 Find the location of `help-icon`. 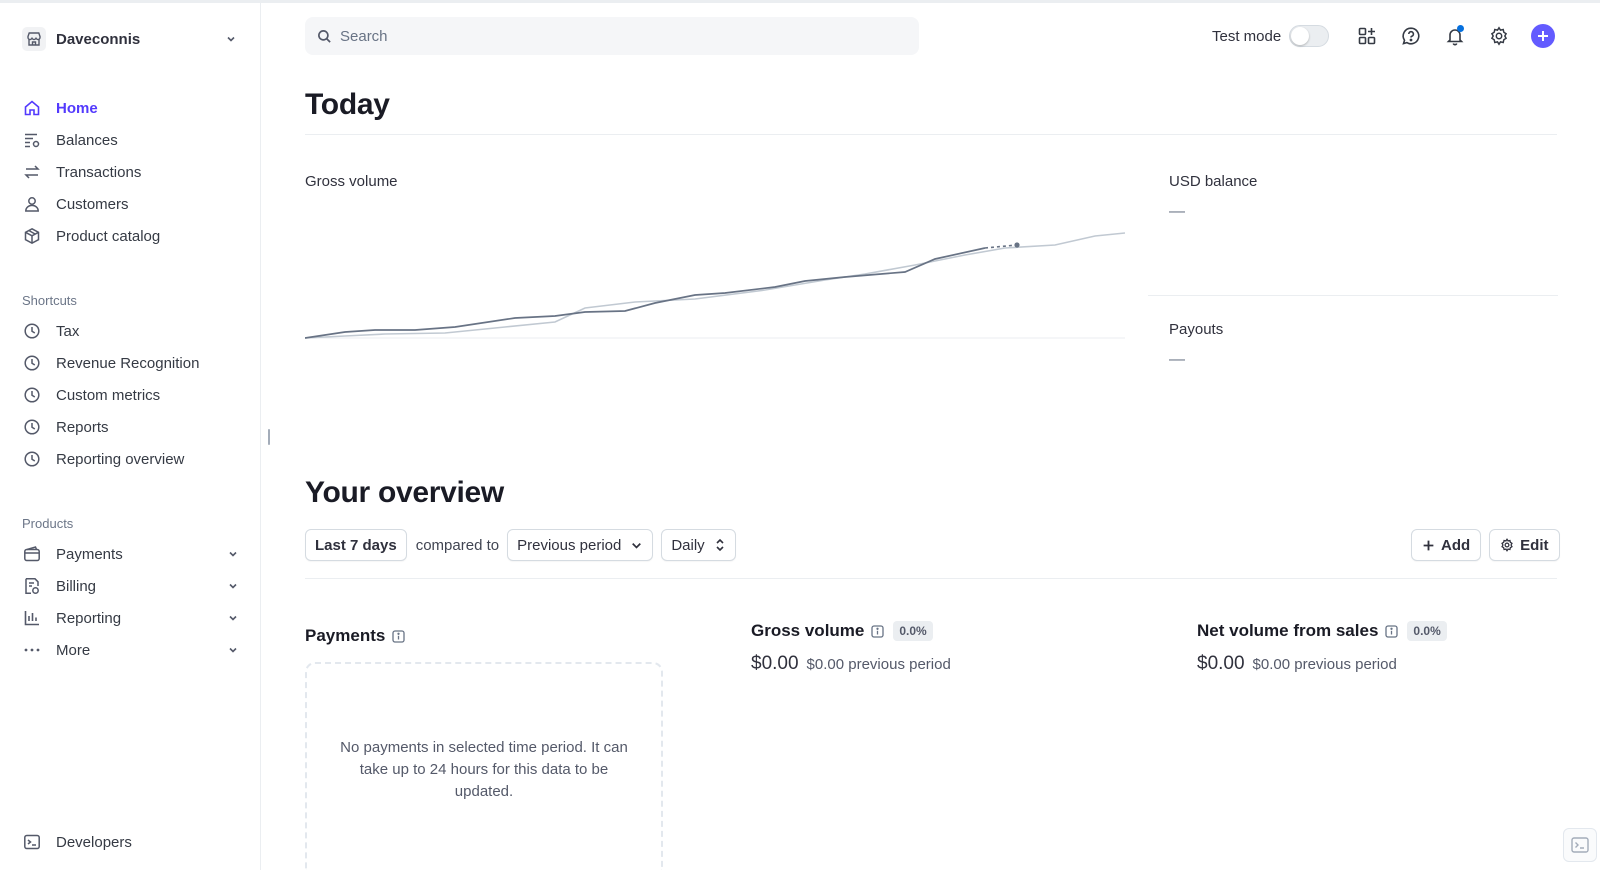

help-icon is located at coordinates (1411, 36).